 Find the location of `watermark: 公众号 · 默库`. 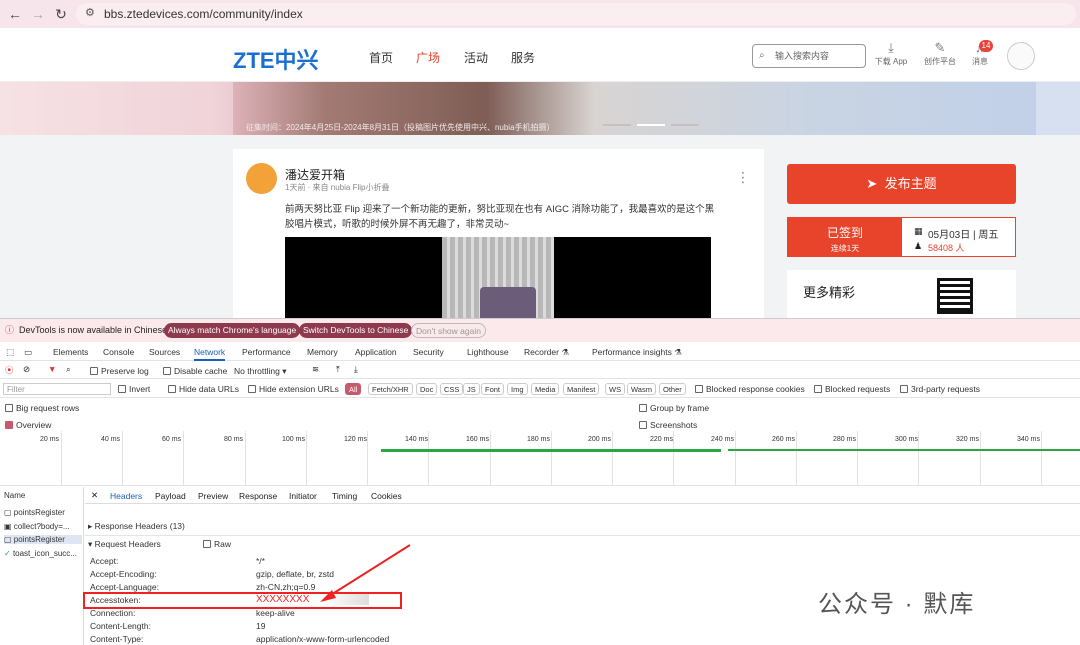

watermark: 公众号 · 默库 is located at coordinates (897, 604).